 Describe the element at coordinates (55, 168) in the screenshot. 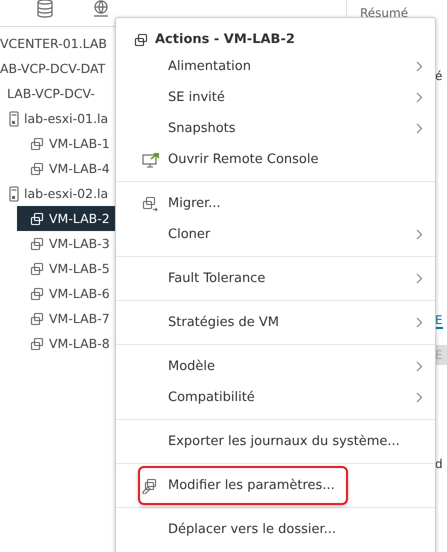

I see `tree-item: VM-LAB-4` at that location.